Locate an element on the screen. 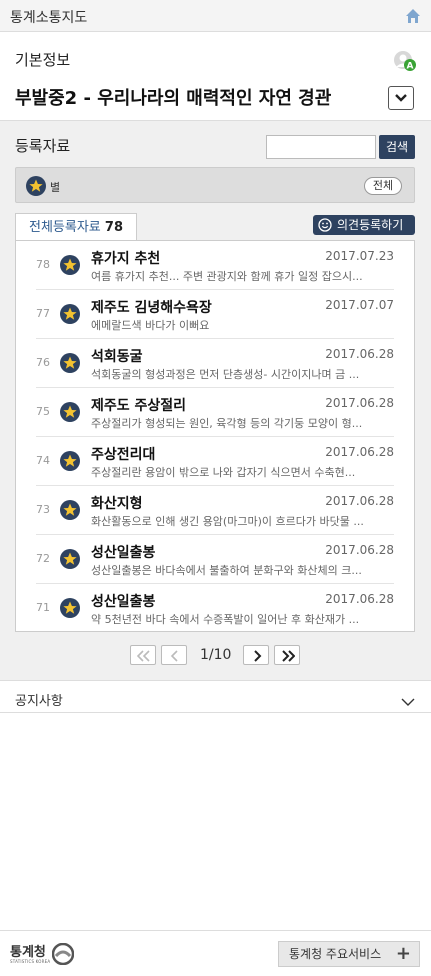  item-title: 석회동굴 is located at coordinates (117, 357).